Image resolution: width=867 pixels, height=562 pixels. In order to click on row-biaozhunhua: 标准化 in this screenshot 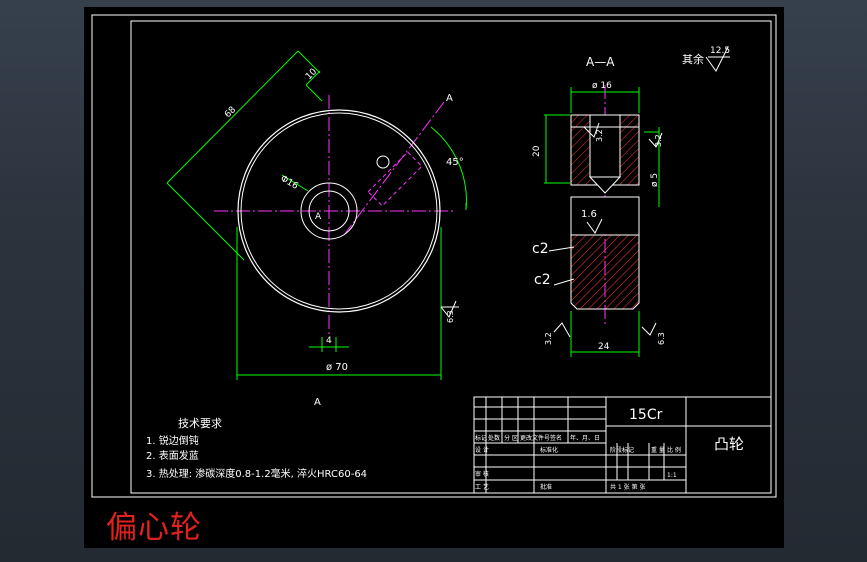, I will do `click(549, 450)`.